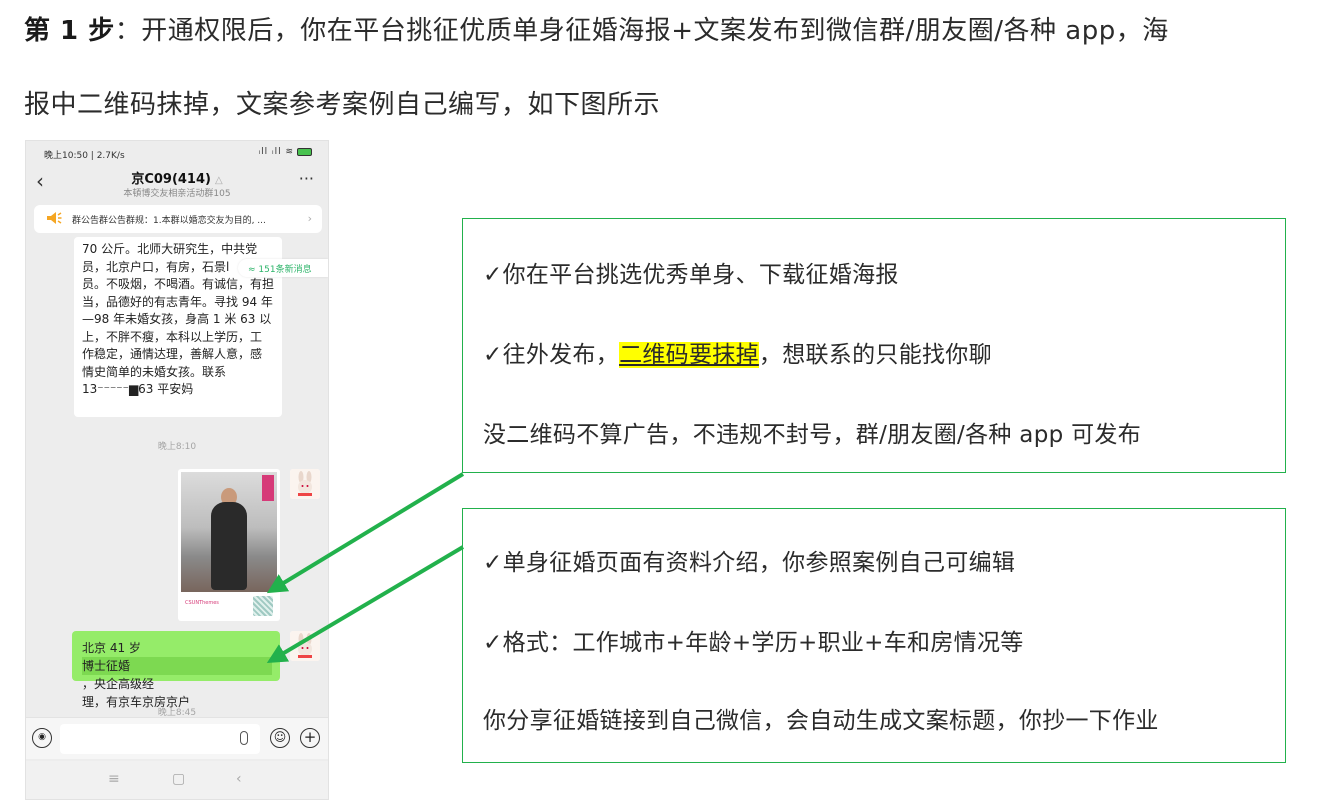  I want to click on message-line: 上，不胖不瘦，本科以上学历，工, so click(172, 336).